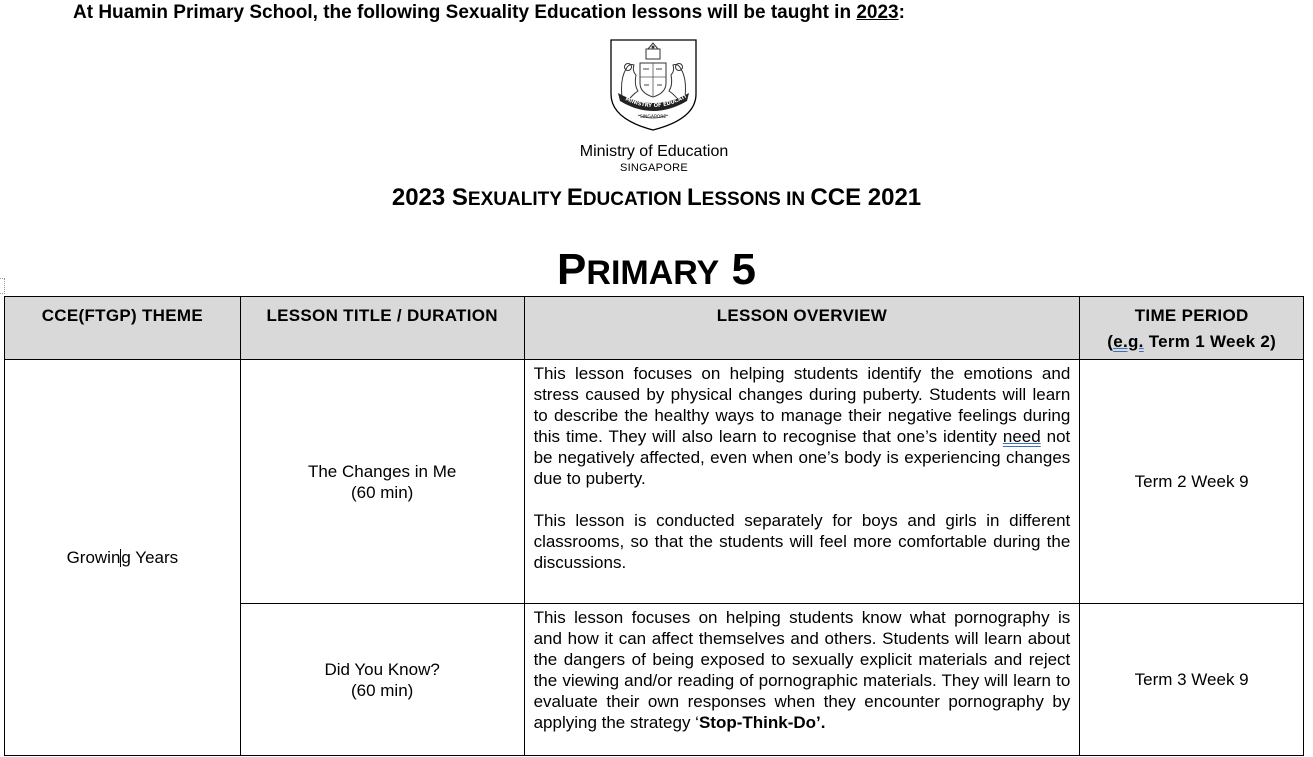 Image resolution: width=1313 pixels, height=757 pixels. Describe the element at coordinates (122, 557) in the screenshot. I see `theme-cell: Growing Years` at that location.